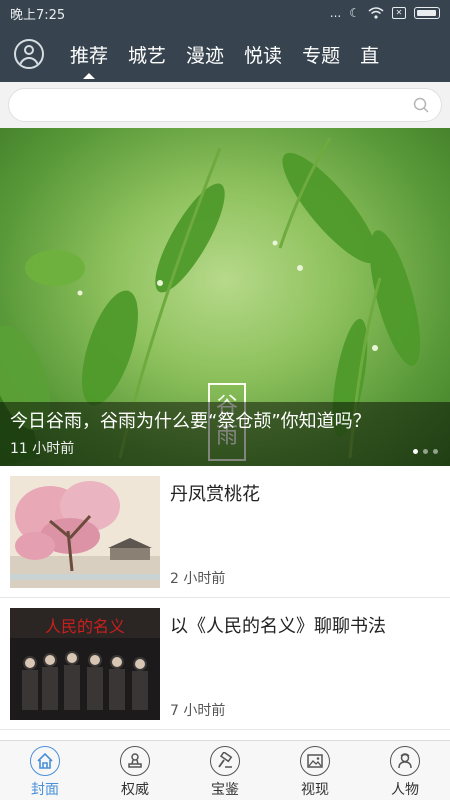 Image resolution: width=450 pixels, height=800 pixels. Describe the element at coordinates (225, 761) in the screenshot. I see `gavel-icon` at that location.